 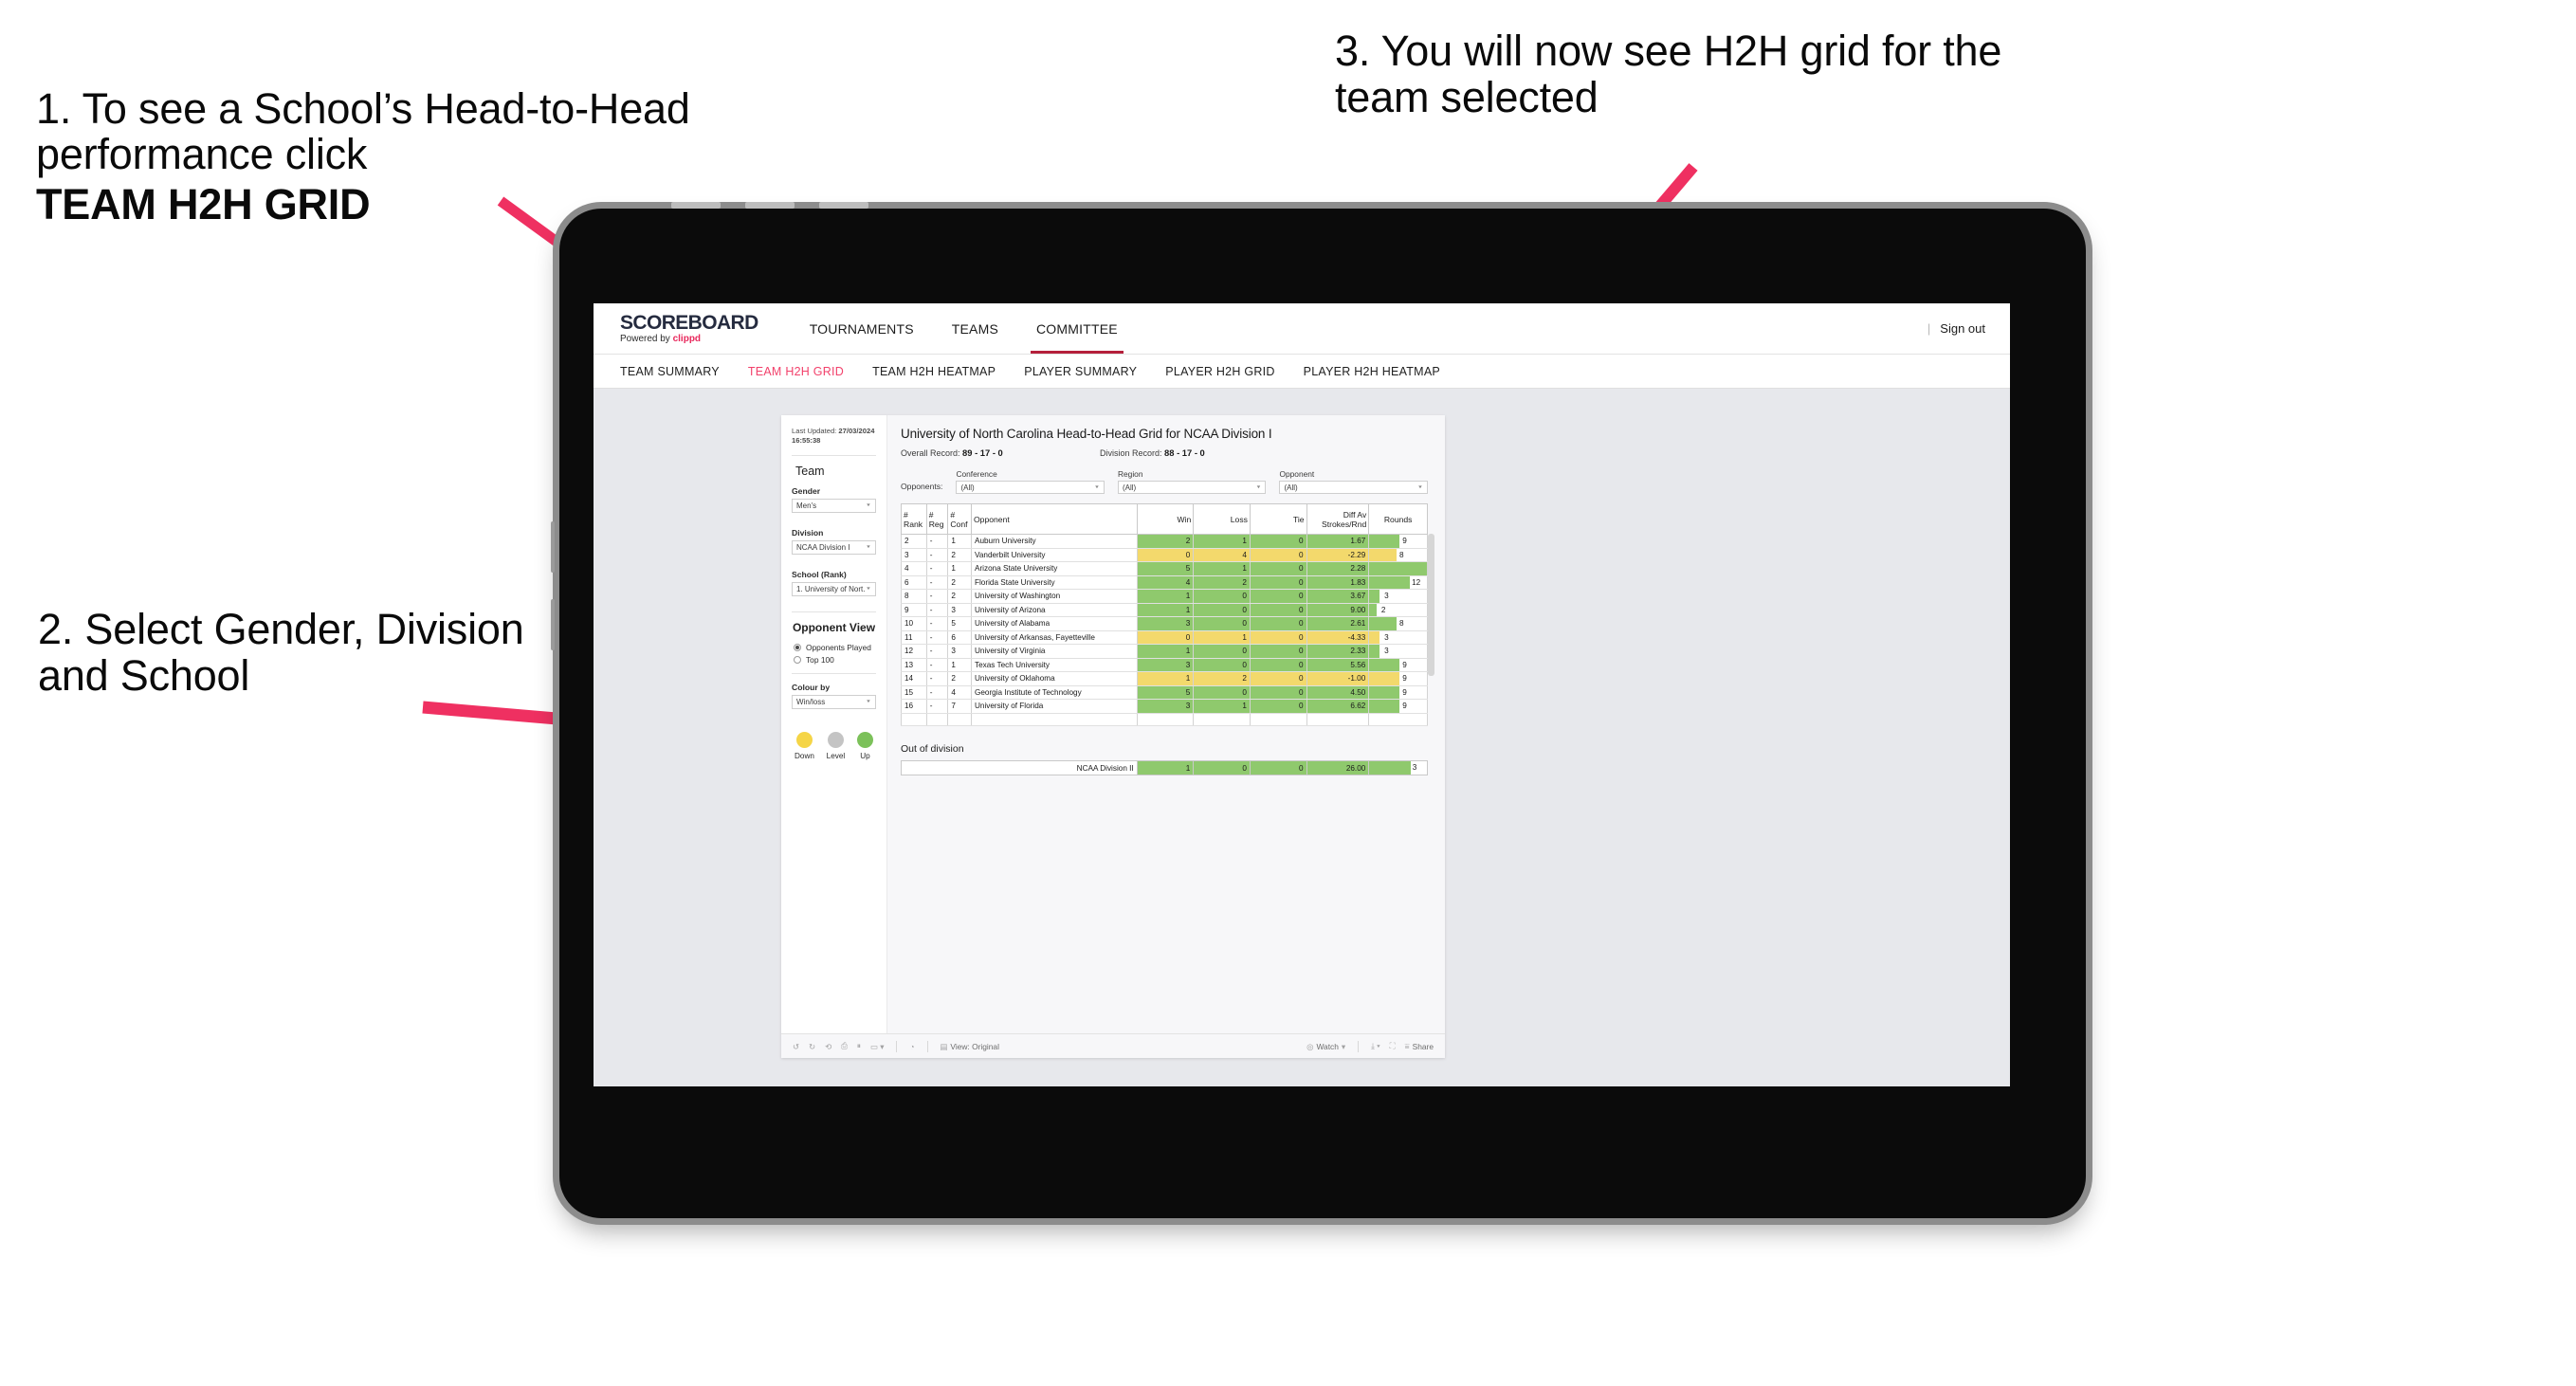 What do you see at coordinates (1222, 541) in the screenshot?
I see `cell-loss: 1` at bounding box center [1222, 541].